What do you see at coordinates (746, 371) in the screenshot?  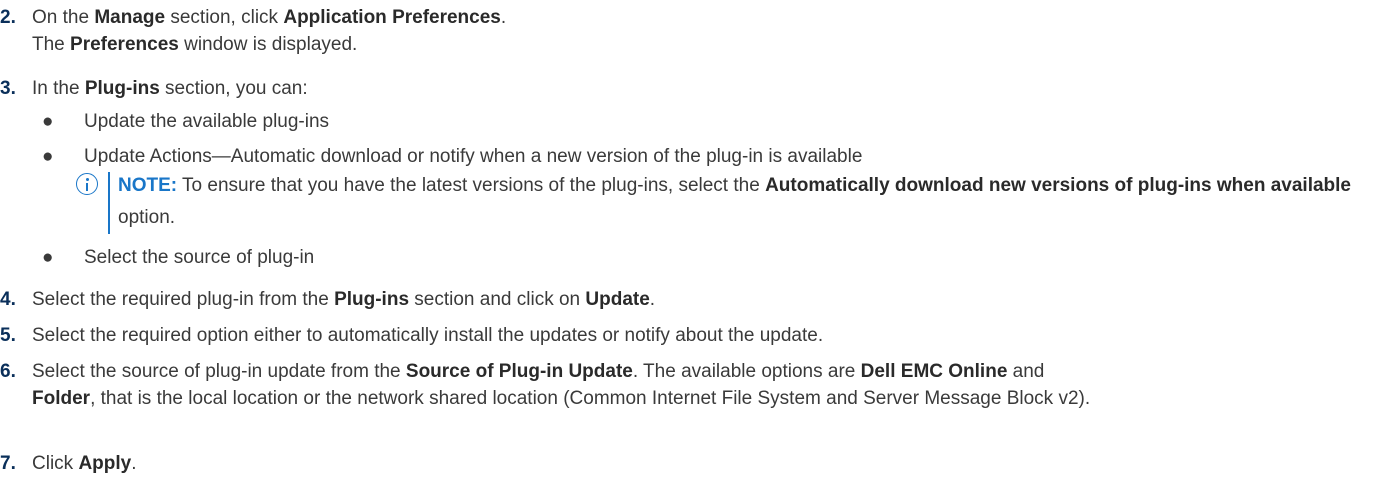 I see `text-segment: . The available options are` at bounding box center [746, 371].